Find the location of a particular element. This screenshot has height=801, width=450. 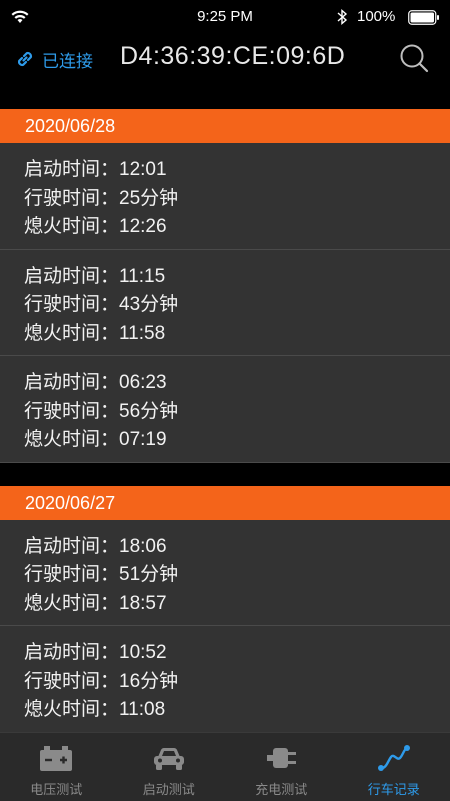

tab-label: 行车记录 is located at coordinates (394, 788).